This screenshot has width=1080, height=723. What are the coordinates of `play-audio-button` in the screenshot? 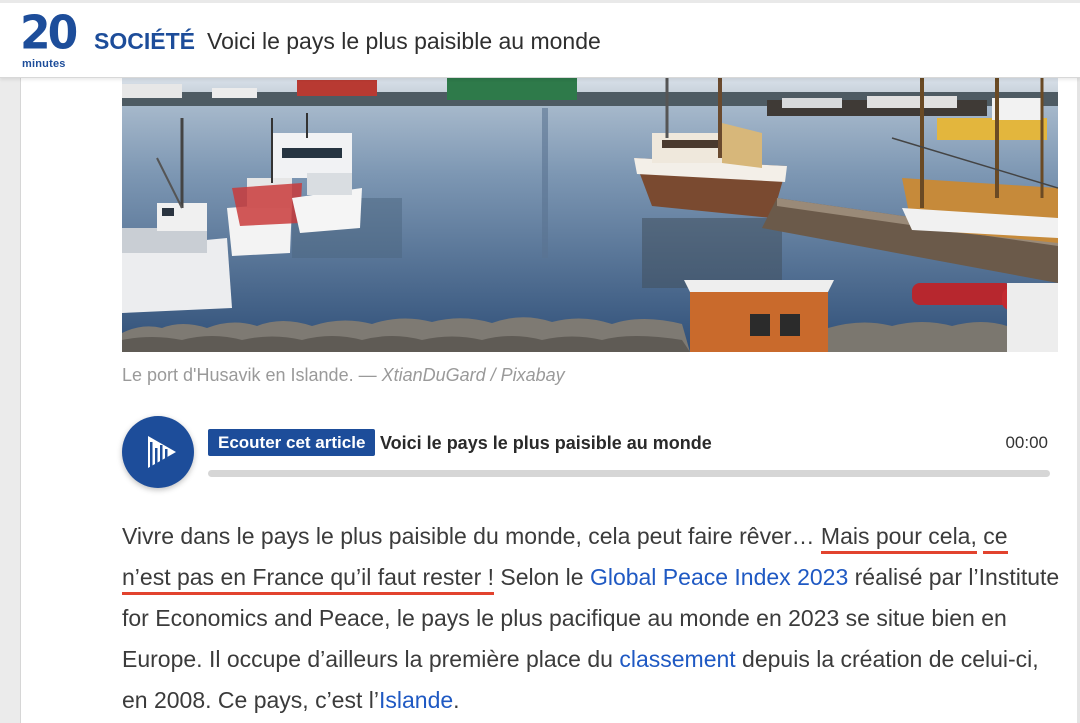 It's located at (158, 452).